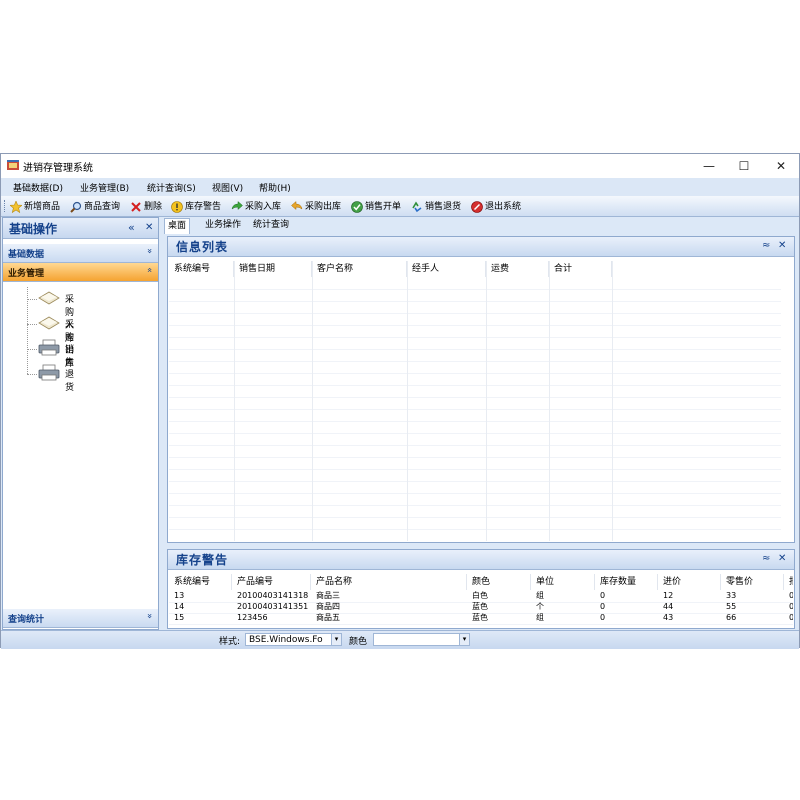 This screenshot has width=800, height=800. I want to click on collapse-panel-button: «, so click(131, 227).